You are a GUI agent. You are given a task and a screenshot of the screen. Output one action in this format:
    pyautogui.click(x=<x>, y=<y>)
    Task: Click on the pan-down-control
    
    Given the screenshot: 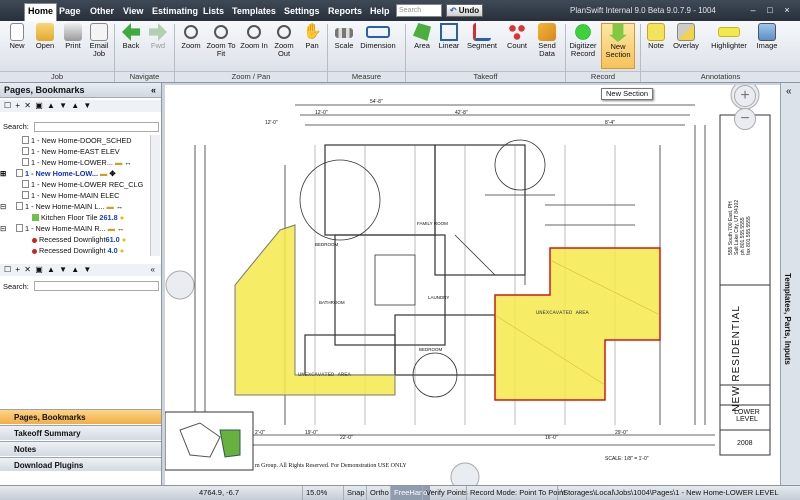 What is the action you would take?
    pyautogui.click(x=465, y=473)
    